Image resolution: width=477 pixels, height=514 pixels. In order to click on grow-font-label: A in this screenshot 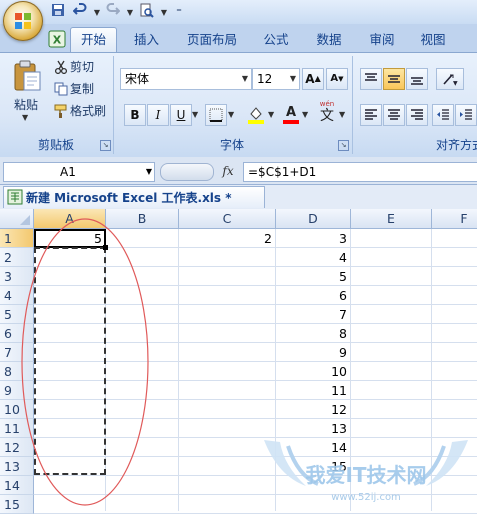, I will do `click(310, 79)`.